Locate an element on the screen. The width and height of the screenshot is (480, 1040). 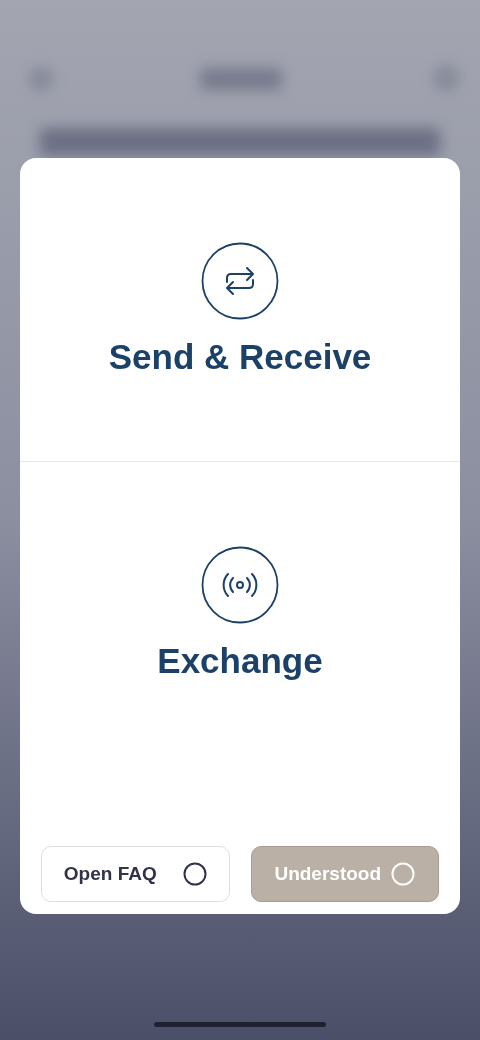
faq-button: Open FAQ is located at coordinates (135, 874).